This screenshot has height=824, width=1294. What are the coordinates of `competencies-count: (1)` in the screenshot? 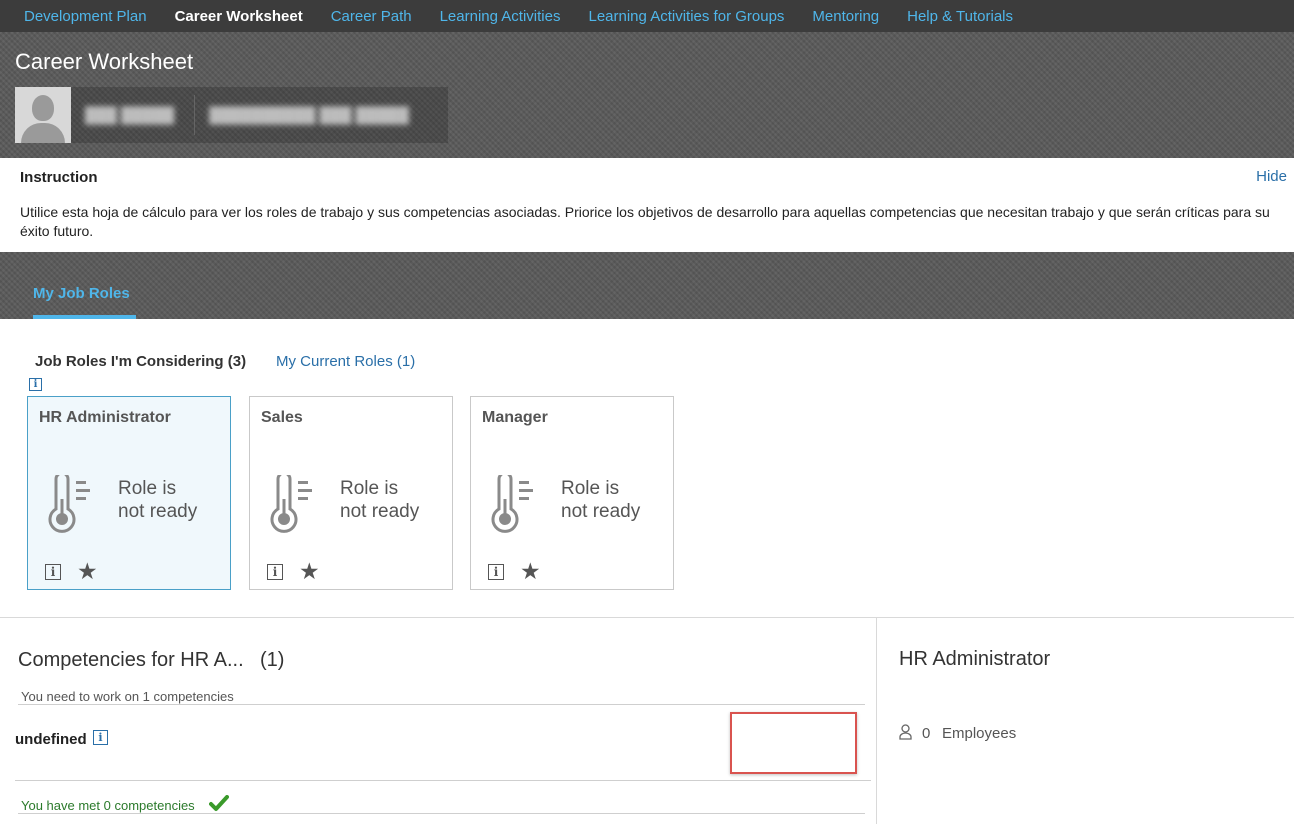 It's located at (272, 660).